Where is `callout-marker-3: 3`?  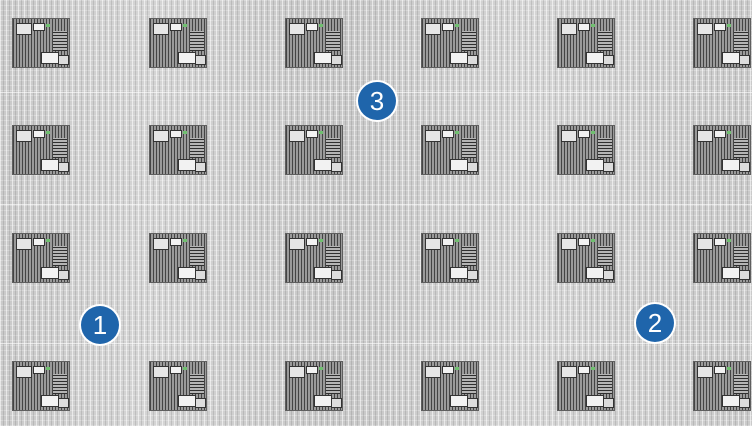
callout-marker-3: 3 is located at coordinates (377, 101).